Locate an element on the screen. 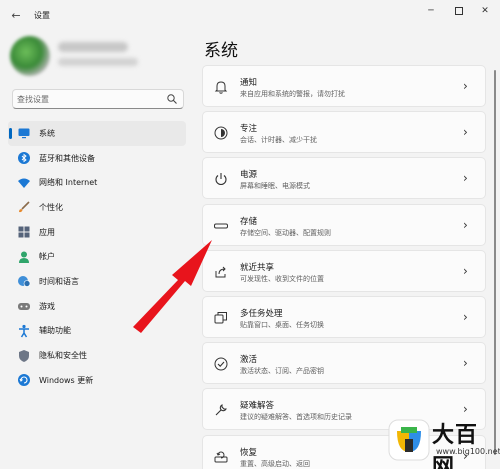  card-description: 建议的疑难解答、首选项和历史记录 is located at coordinates (296, 417).